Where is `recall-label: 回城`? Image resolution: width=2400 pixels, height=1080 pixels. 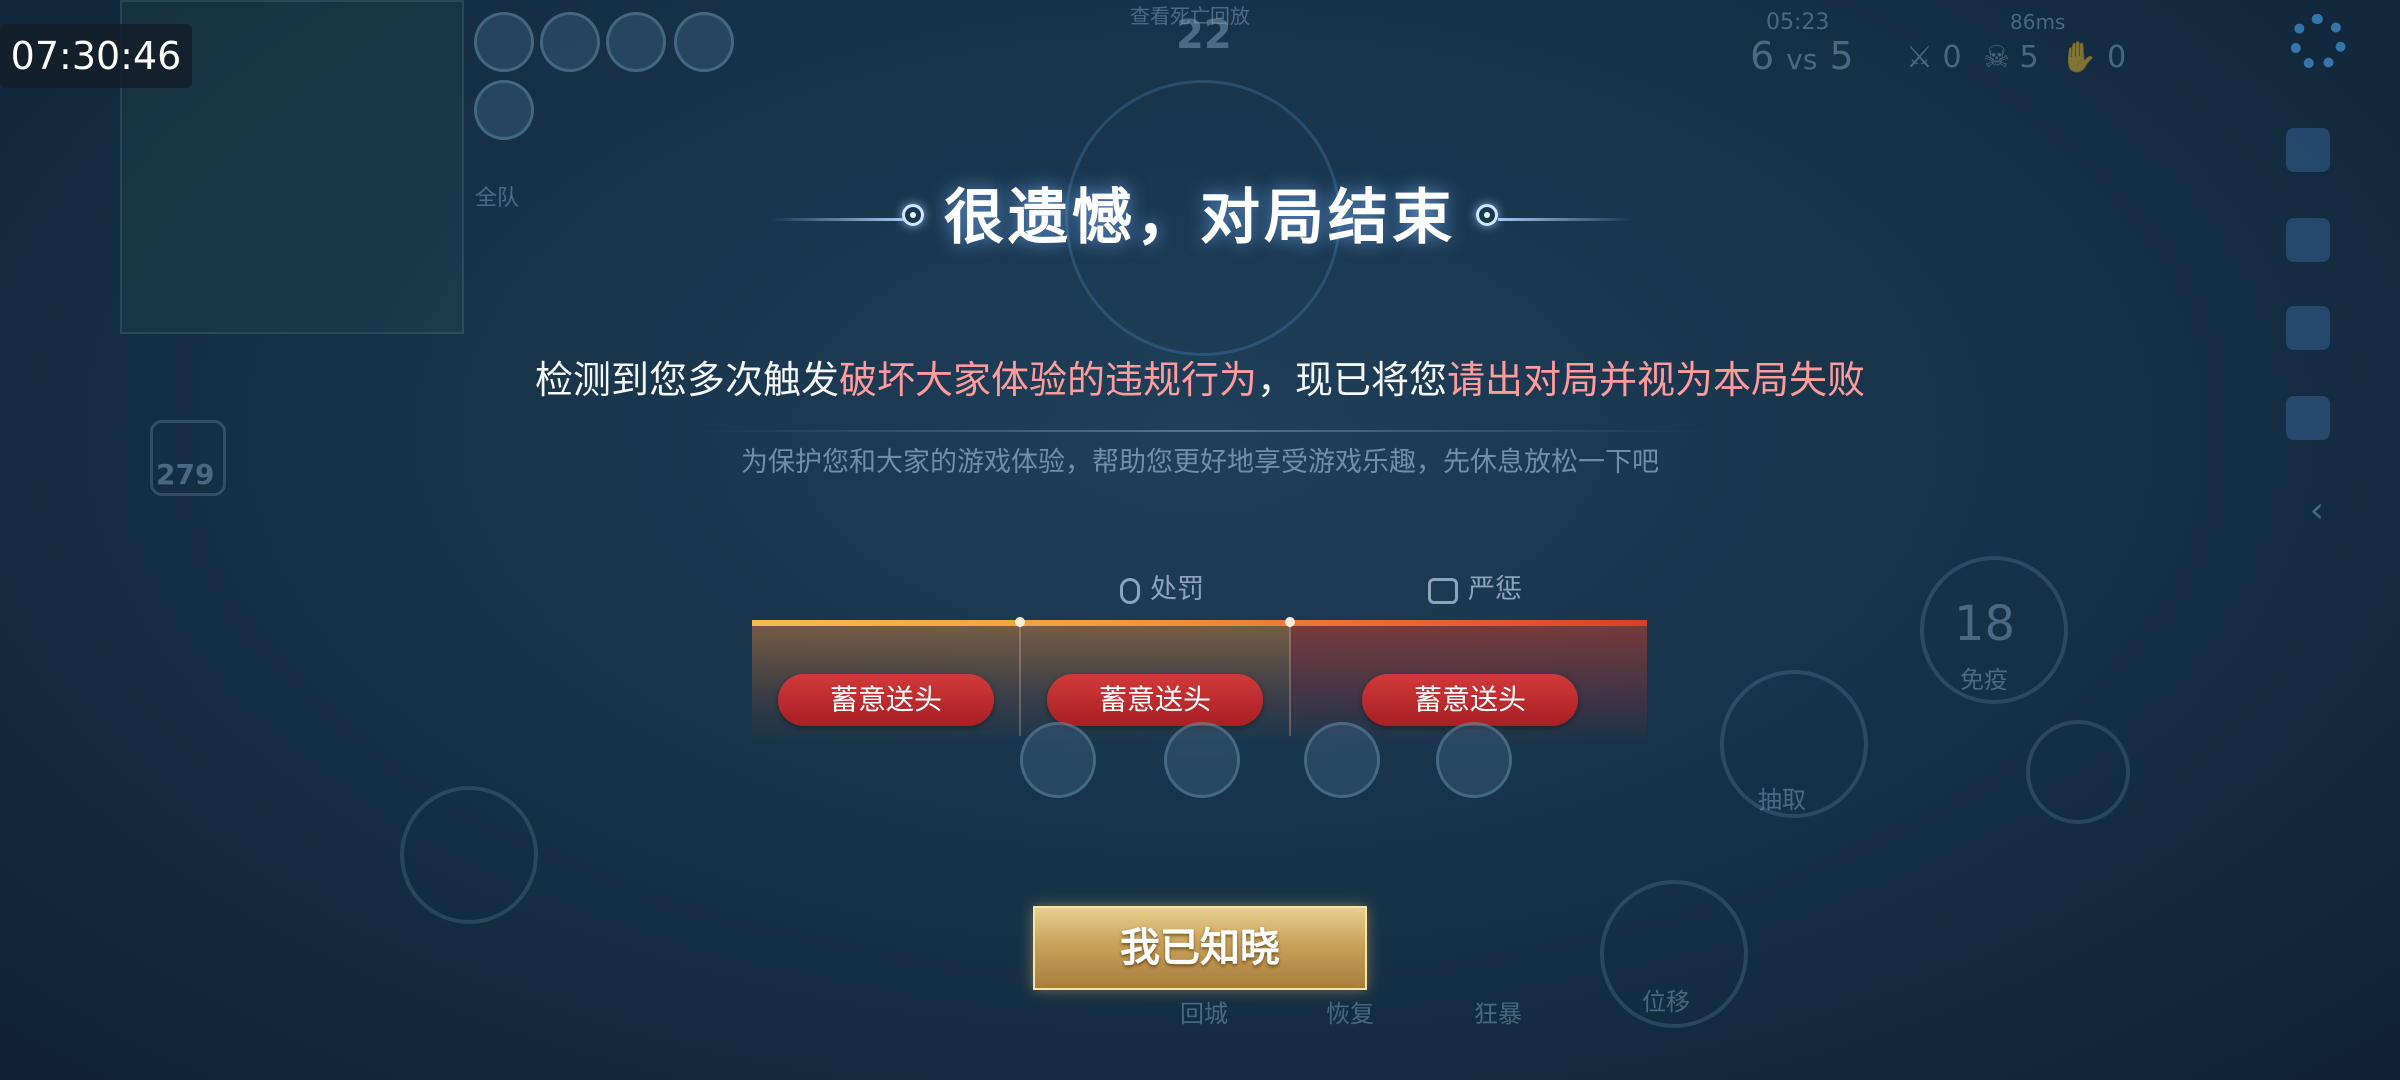
recall-label: 回城 is located at coordinates (1204, 1011).